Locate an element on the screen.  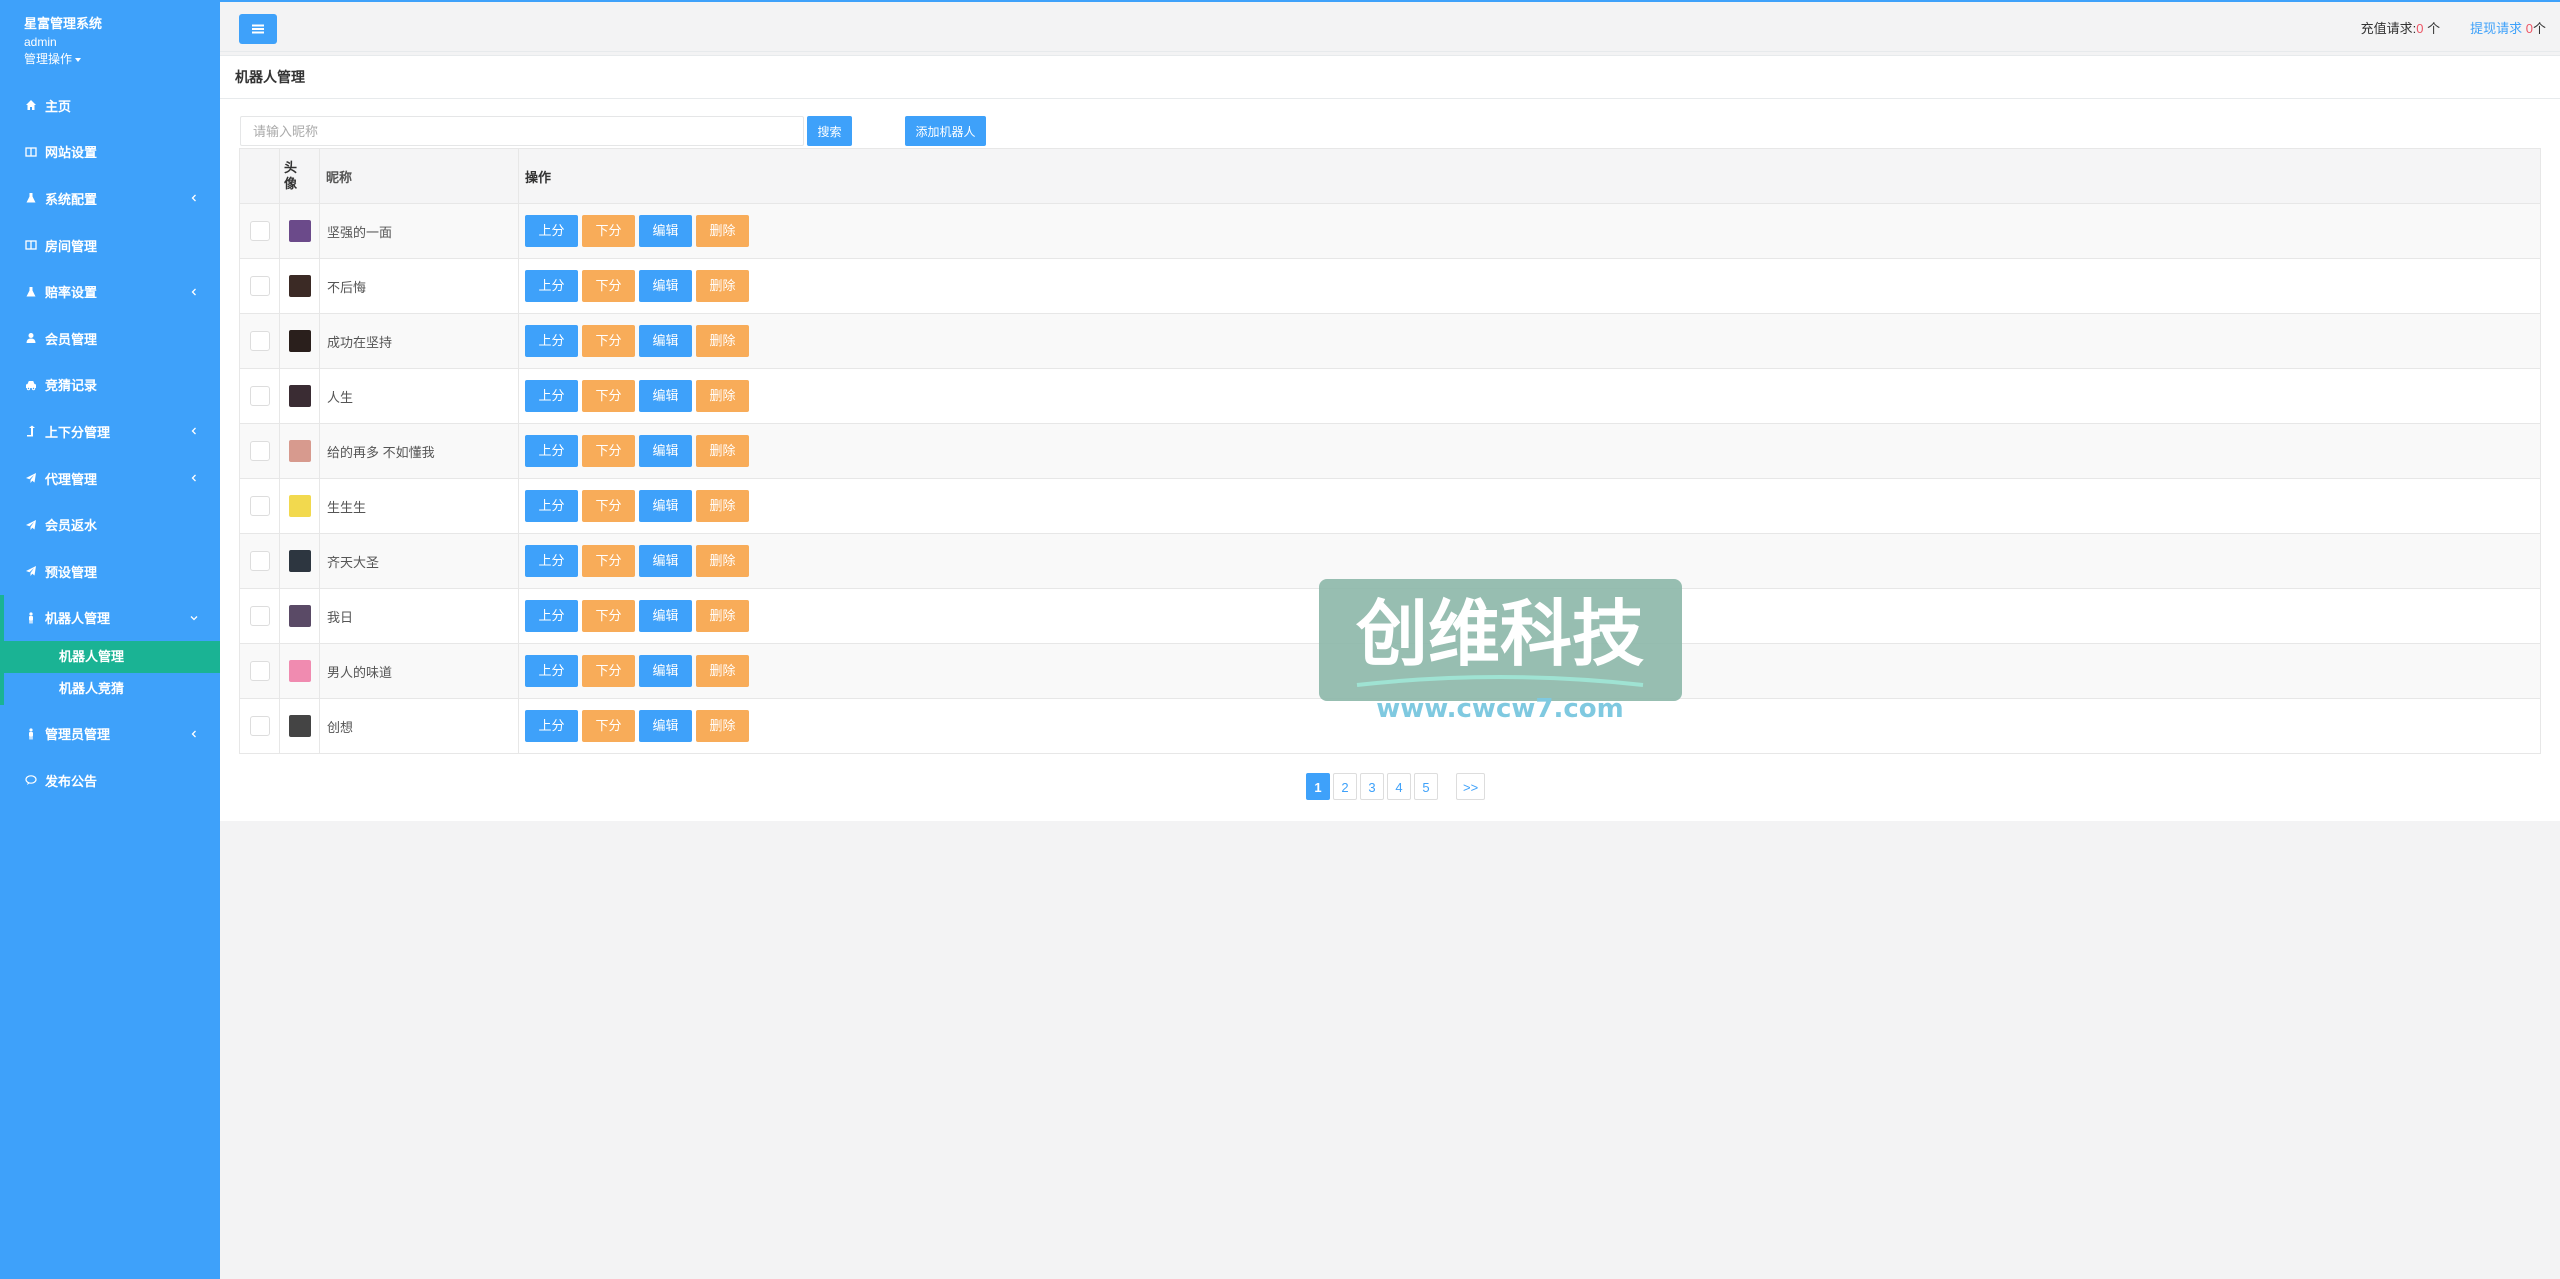
page-1-link: 1 is located at coordinates (1318, 786).